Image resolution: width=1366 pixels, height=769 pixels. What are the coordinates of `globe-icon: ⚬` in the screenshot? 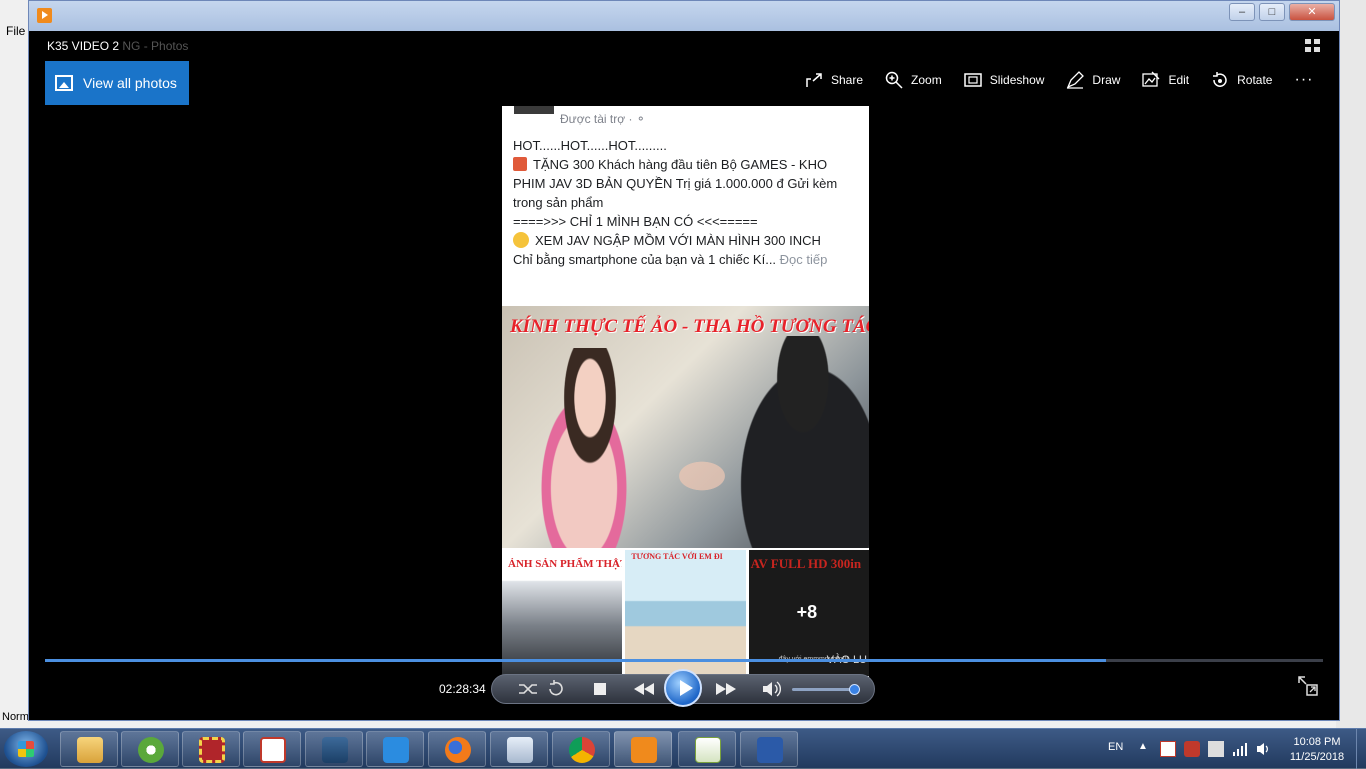 It's located at (640, 119).